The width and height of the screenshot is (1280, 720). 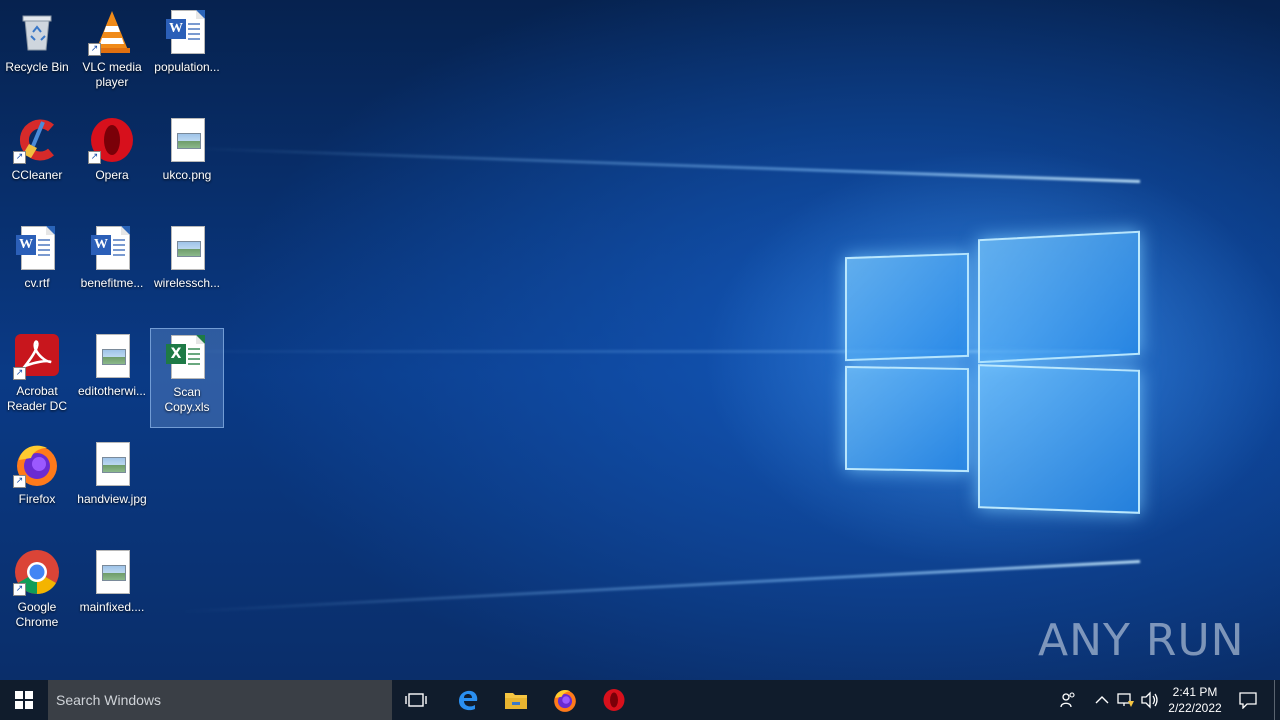 I want to click on desktop-icon-chrome: ↗ Google Chrome, so click(x=37, y=594).